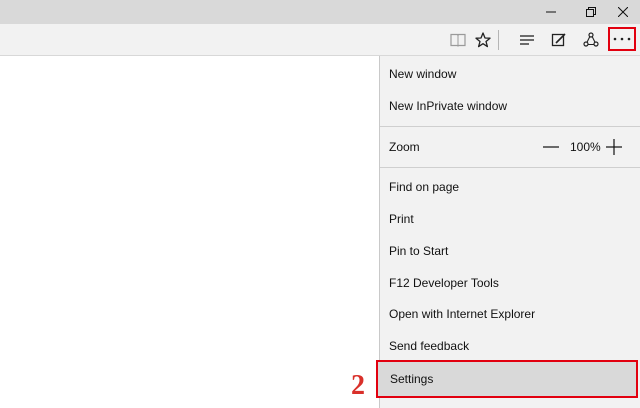  I want to click on close-button, so click(620, 12).